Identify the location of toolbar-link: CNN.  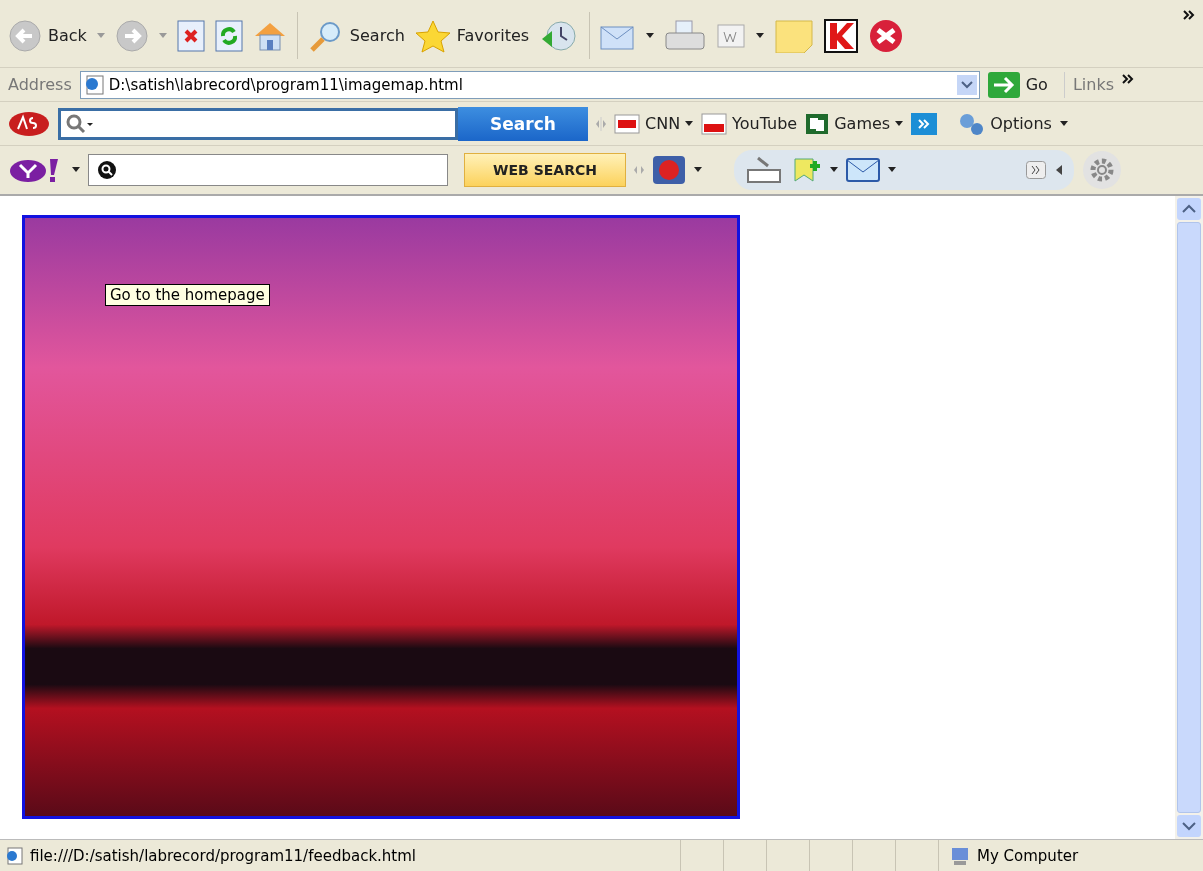
(654, 123).